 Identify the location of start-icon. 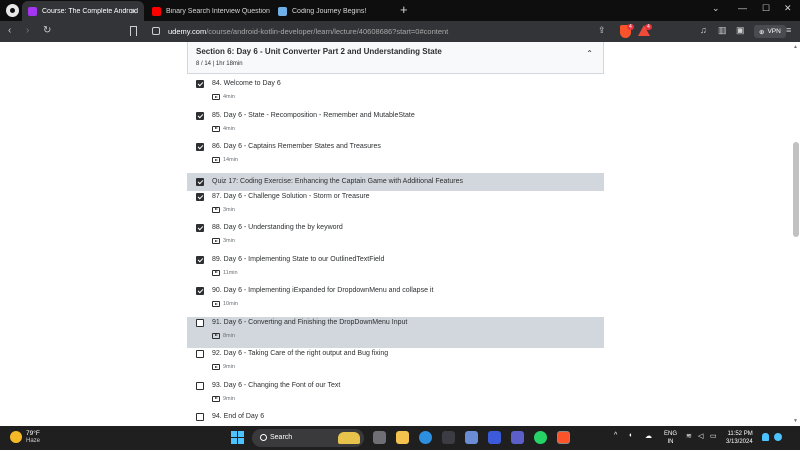
(237, 437).